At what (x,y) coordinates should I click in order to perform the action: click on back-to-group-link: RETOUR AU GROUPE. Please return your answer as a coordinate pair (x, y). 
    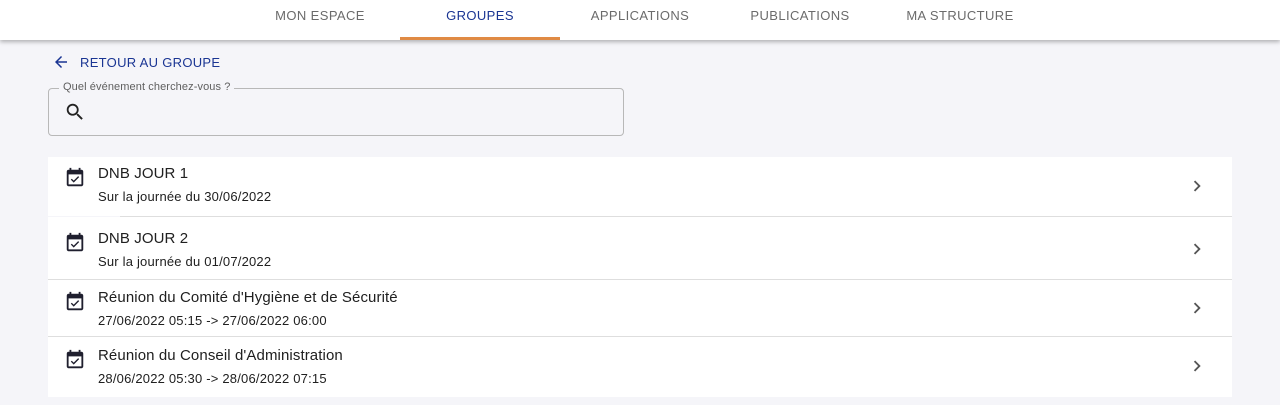
    Looking at the image, I should click on (136, 62).